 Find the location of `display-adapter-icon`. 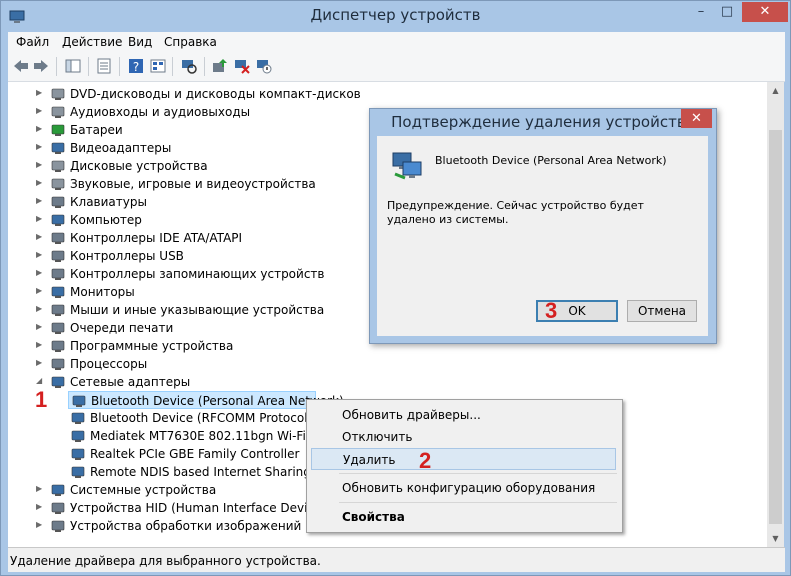

display-adapter-icon is located at coordinates (58, 148).